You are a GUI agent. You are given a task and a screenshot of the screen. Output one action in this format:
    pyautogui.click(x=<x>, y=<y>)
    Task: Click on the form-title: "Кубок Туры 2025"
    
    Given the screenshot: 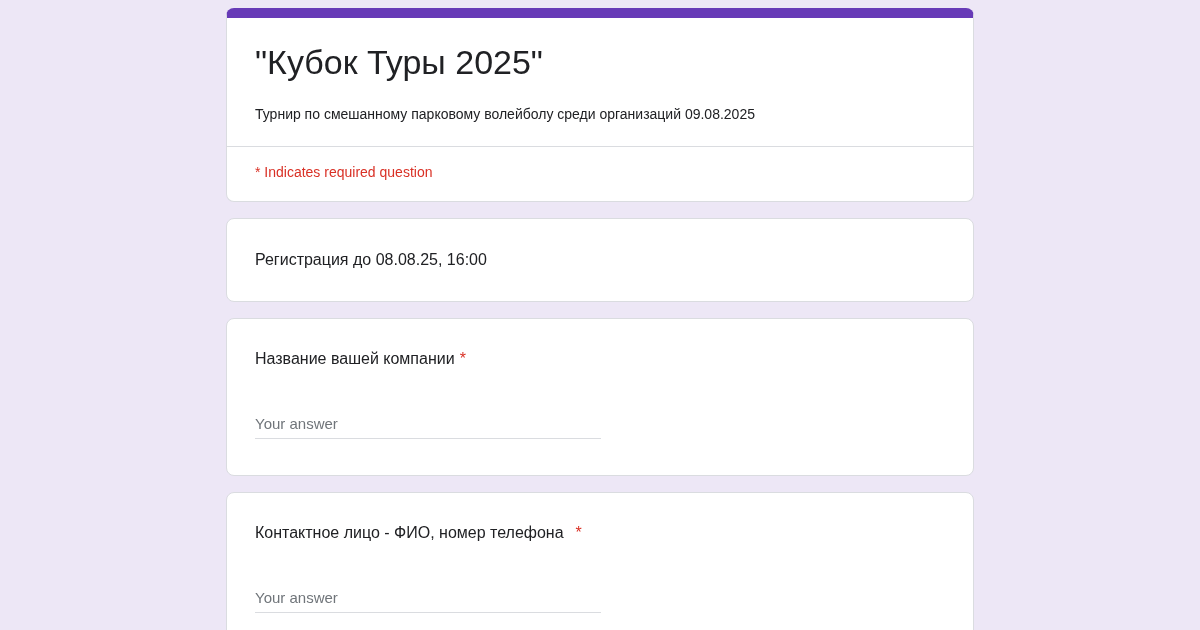 What is the action you would take?
    pyautogui.click(x=399, y=62)
    